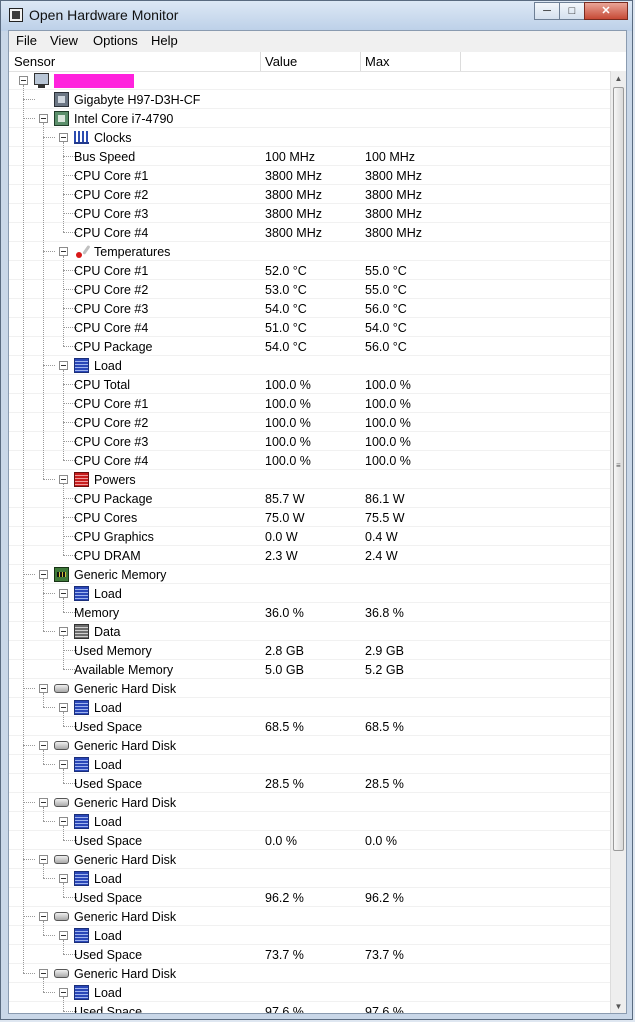  Describe the element at coordinates (309, 479) in the screenshot. I see `tree-node-row: Powers` at that location.